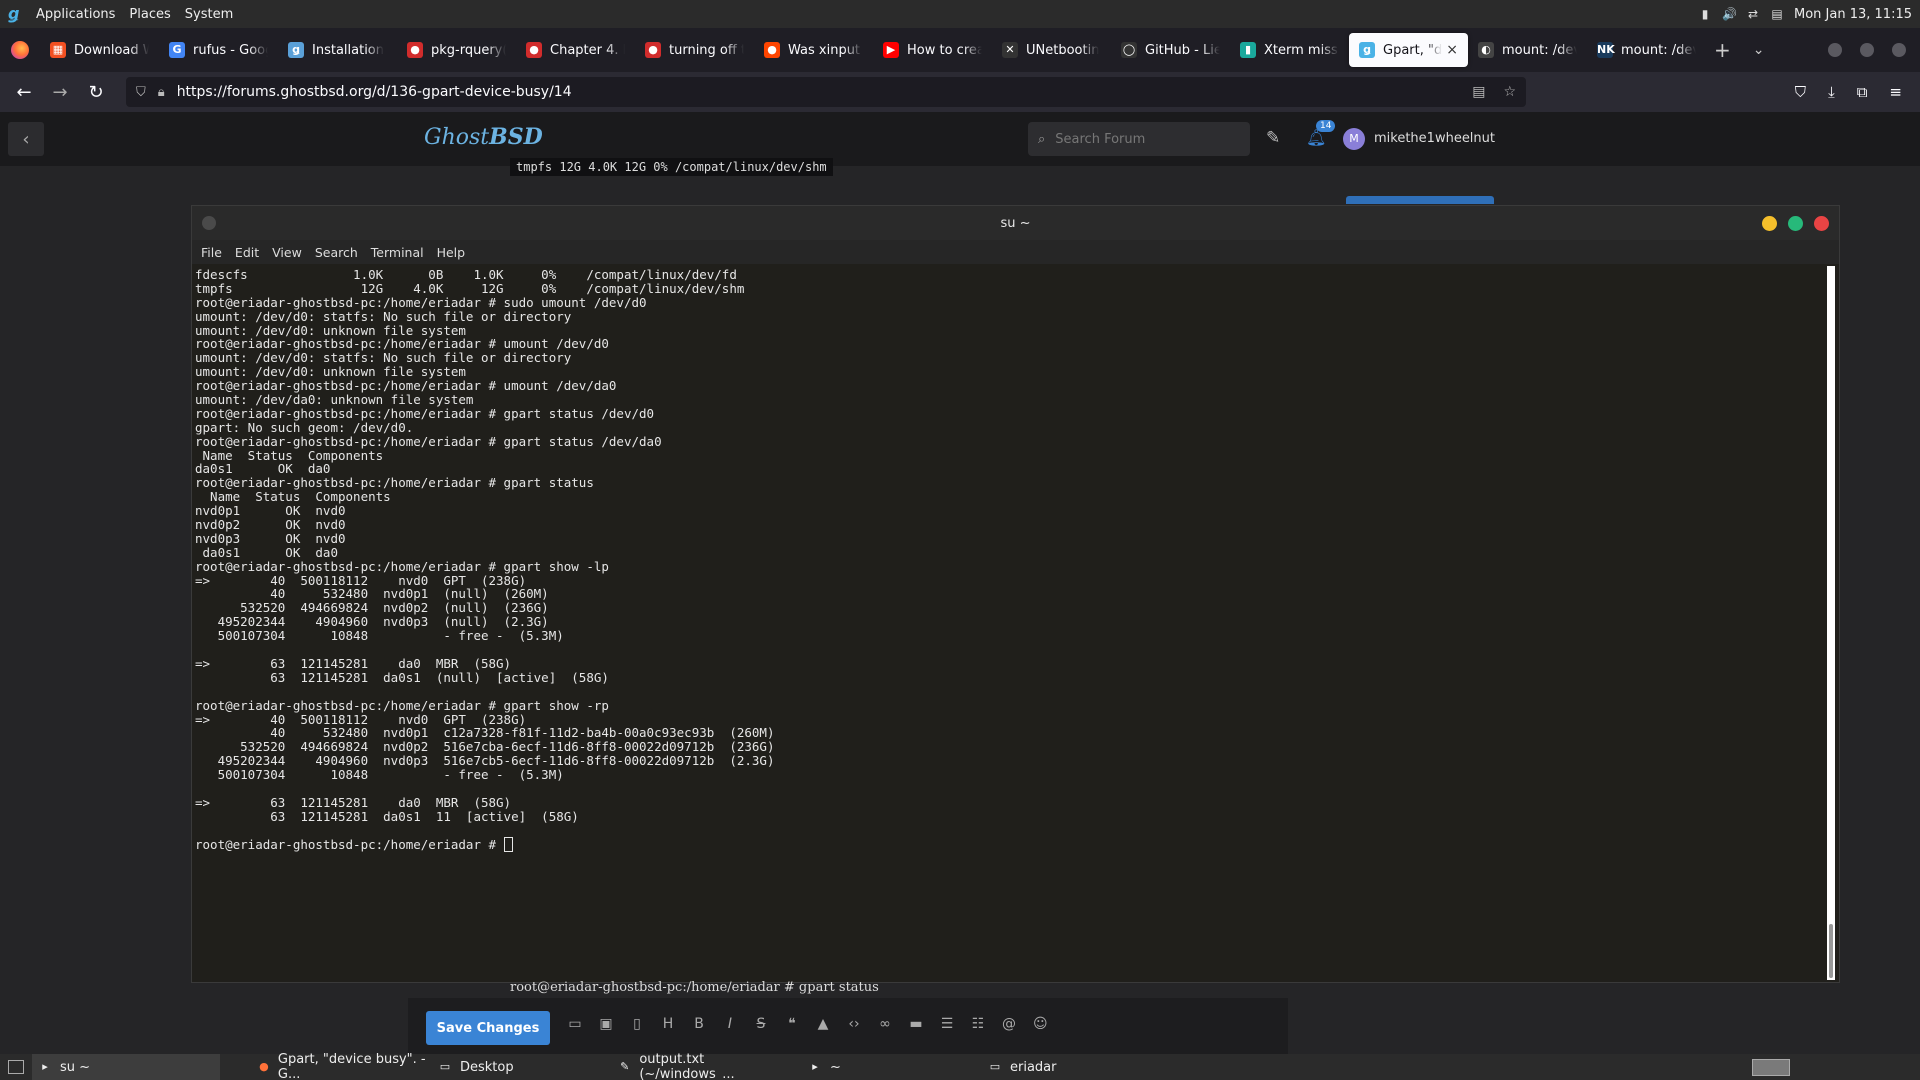 The image size is (1920, 1080). What do you see at coordinates (1139, 139) in the screenshot?
I see `forum-search-input: ⌕ Search Forum` at bounding box center [1139, 139].